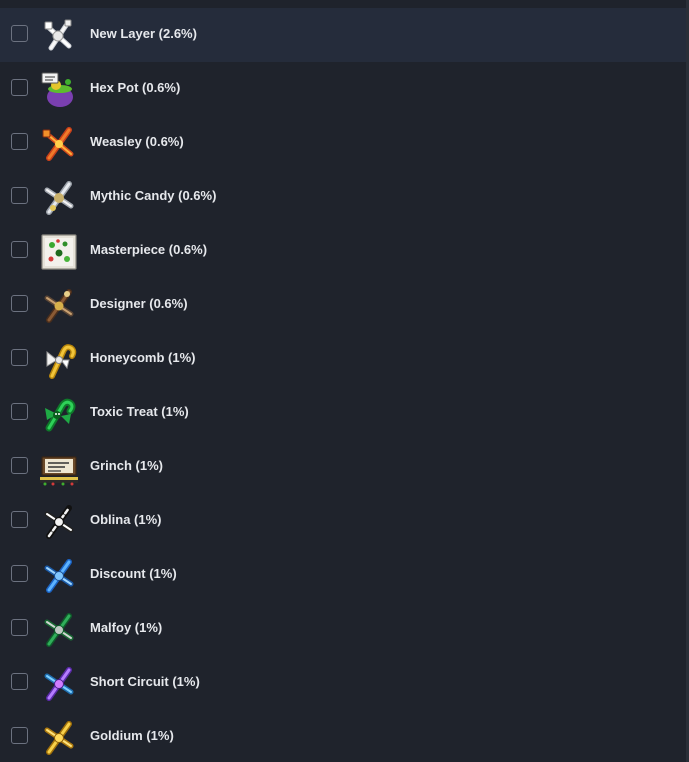 The width and height of the screenshot is (689, 762). I want to click on item-label: Short Circuit (1%), so click(145, 681).